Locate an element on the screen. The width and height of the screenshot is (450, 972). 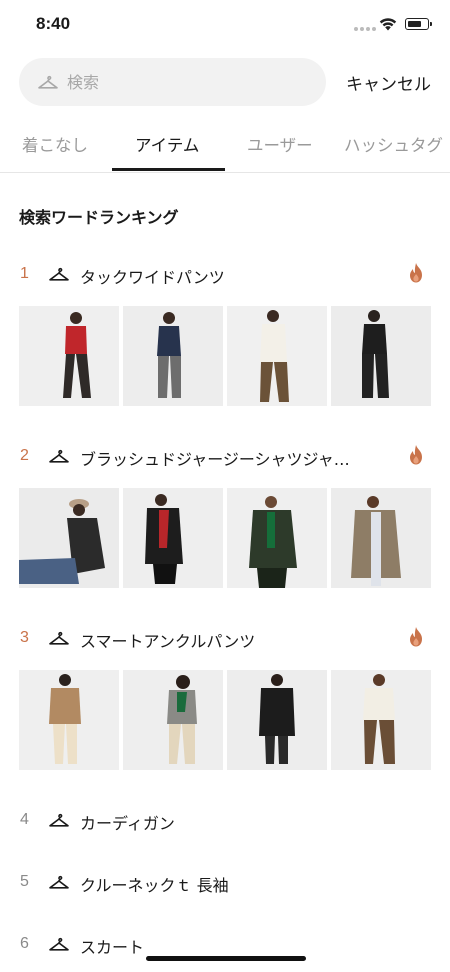
rank-label: クルーネックｔ 長袖 is located at coordinates (154, 885).